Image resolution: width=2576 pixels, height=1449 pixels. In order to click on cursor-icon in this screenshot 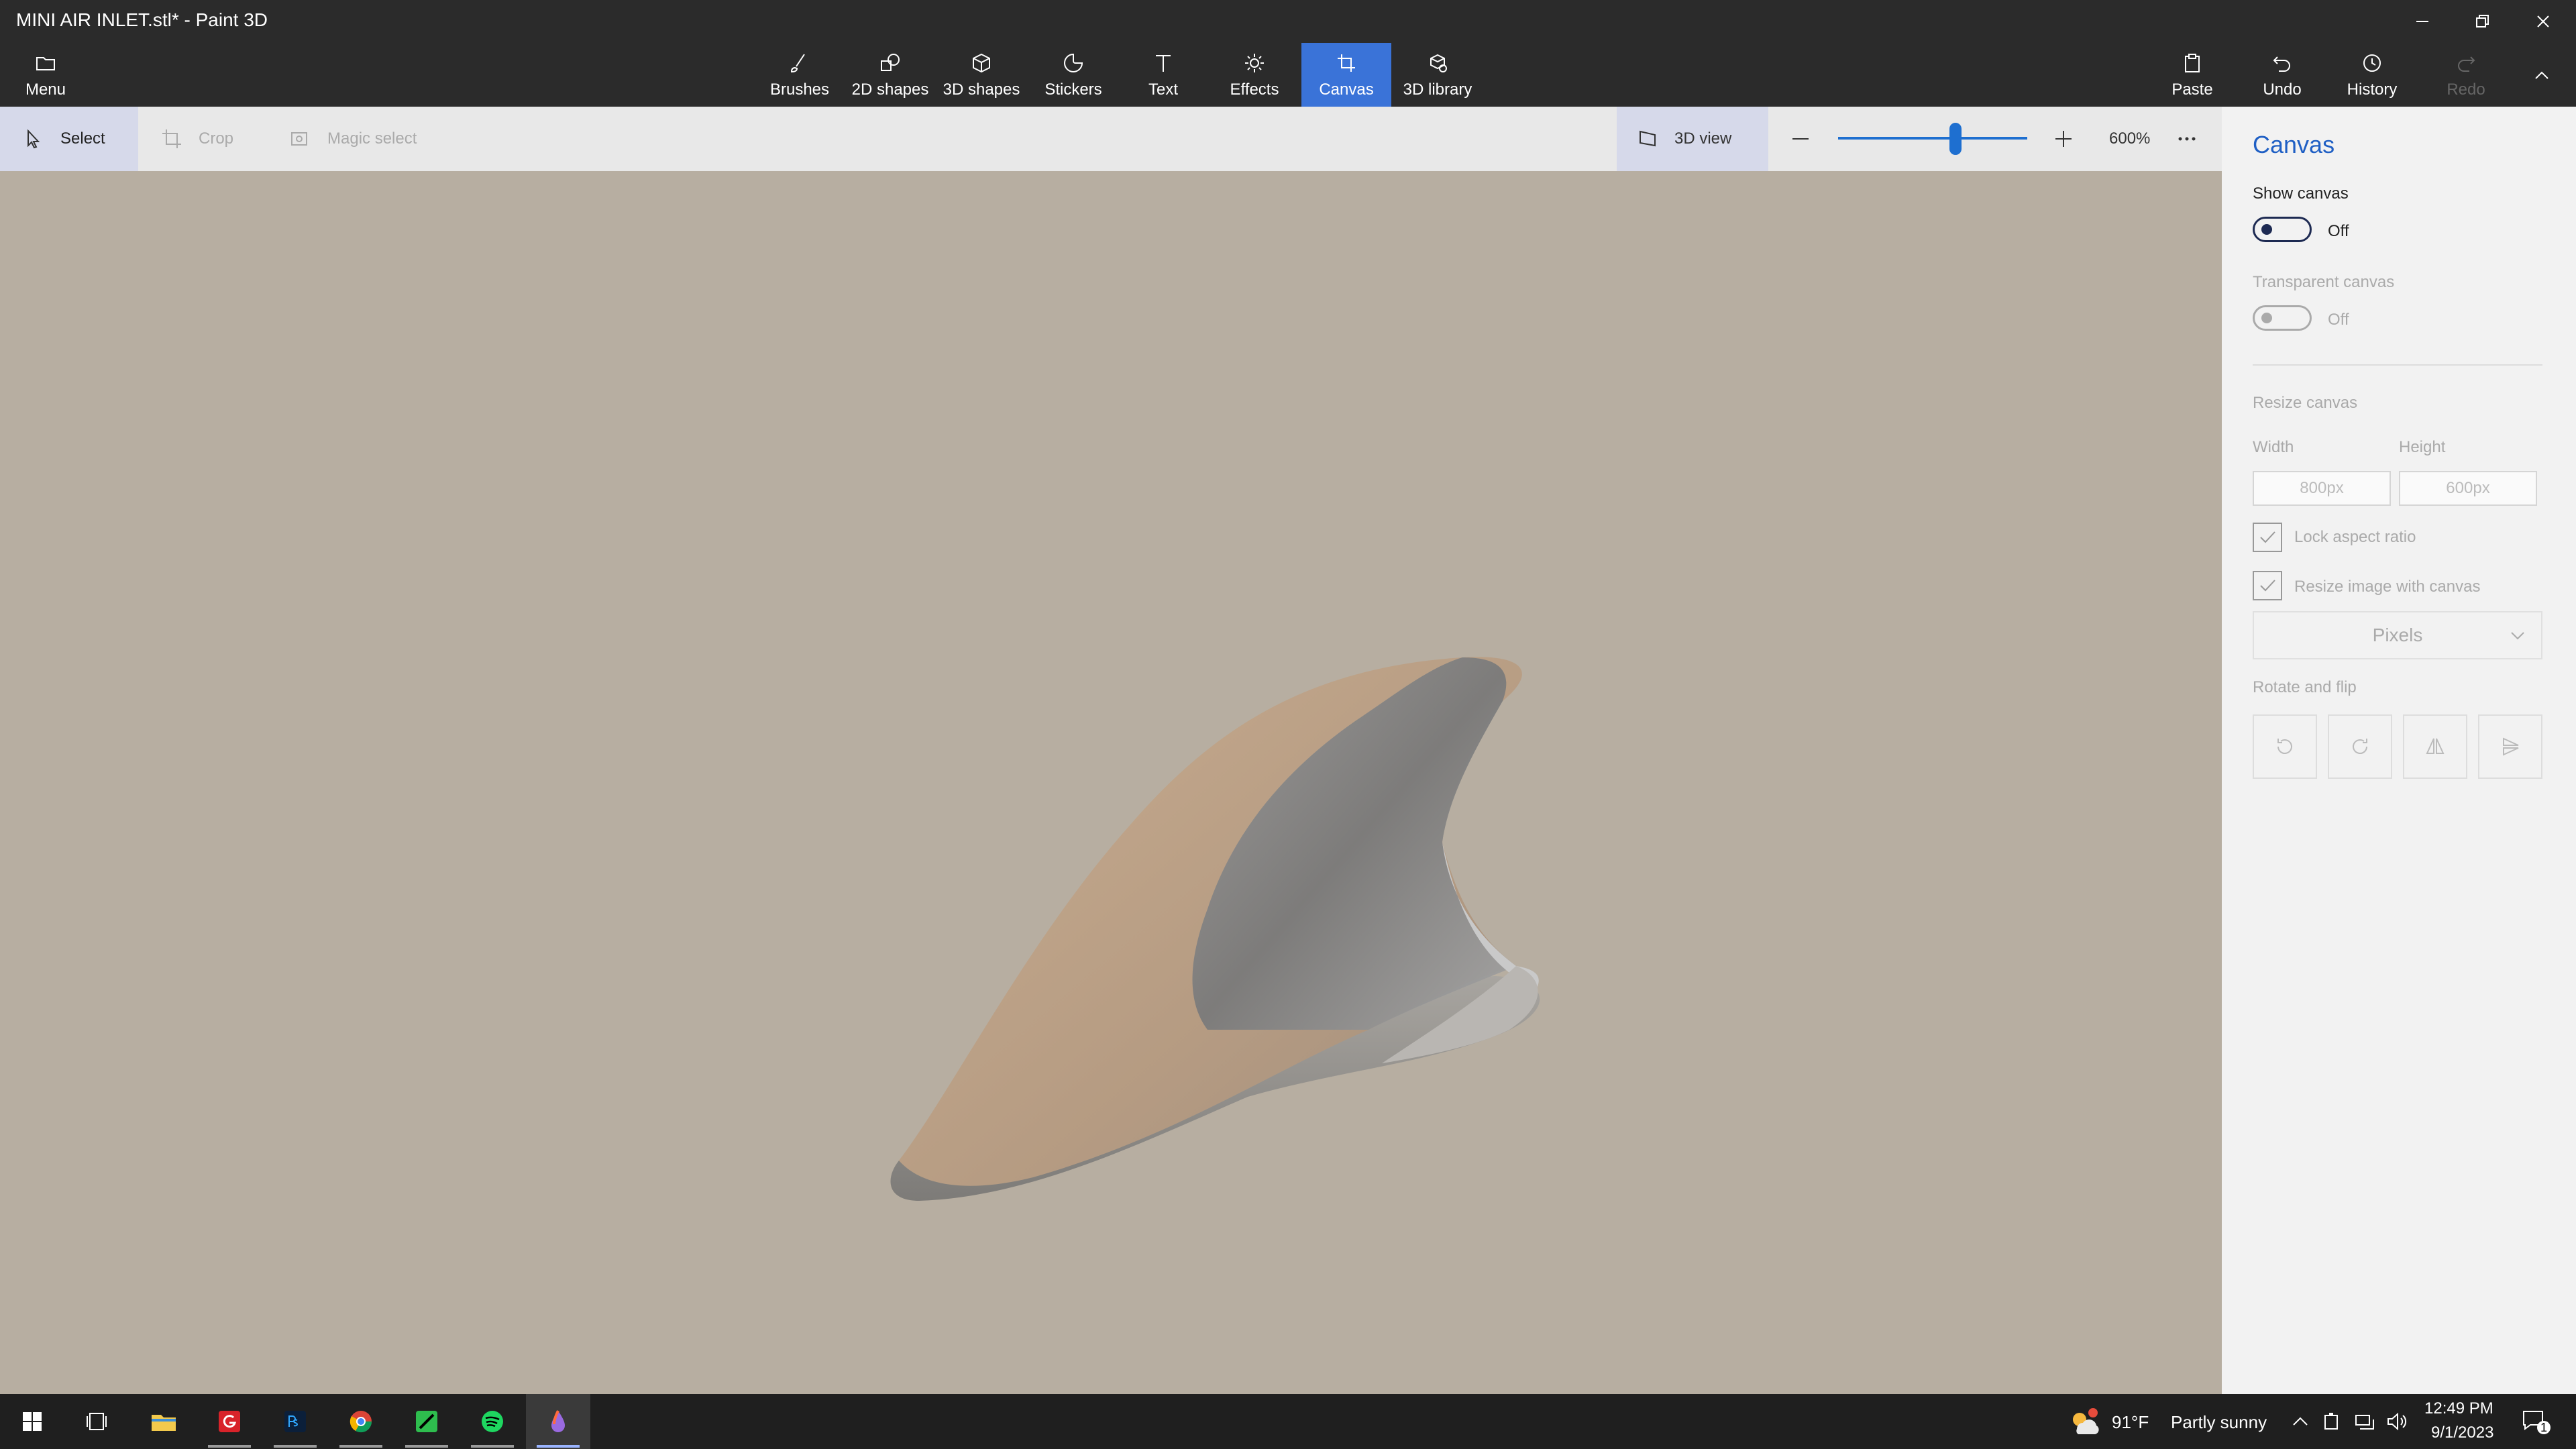, I will do `click(34, 139)`.